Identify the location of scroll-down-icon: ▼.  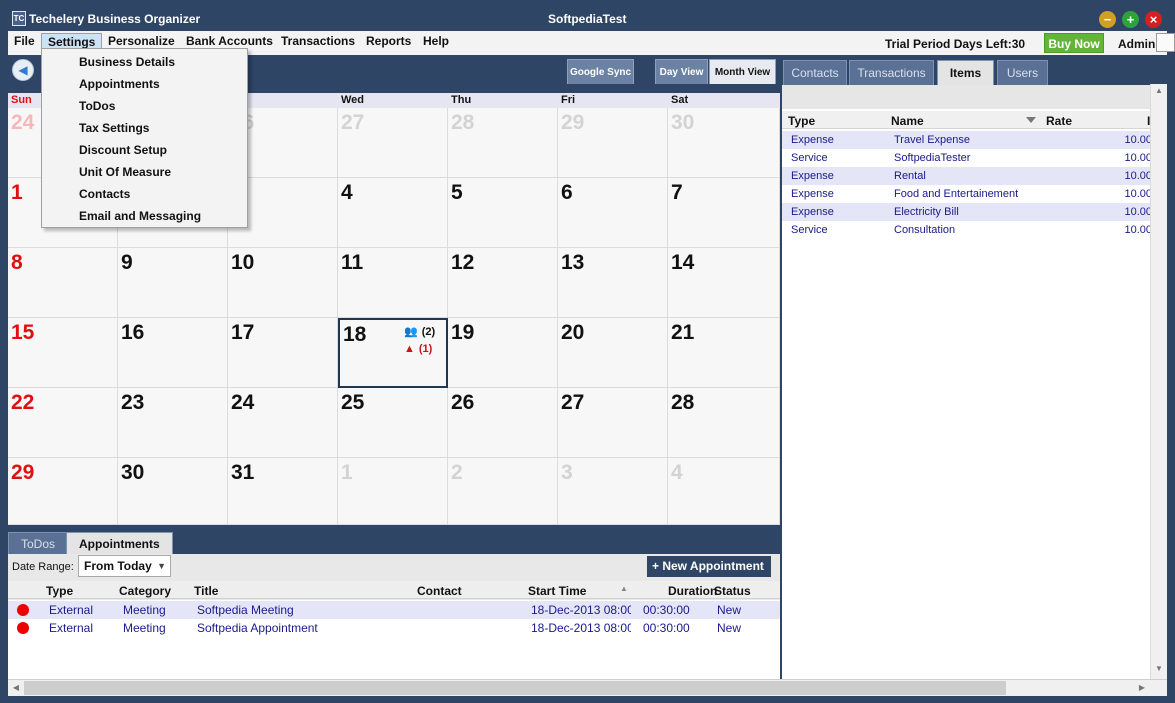
(1159, 669).